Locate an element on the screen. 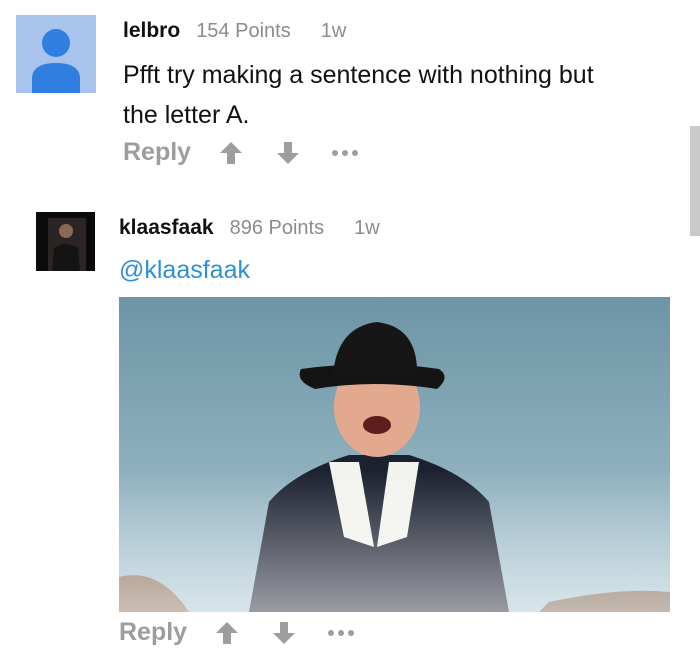 The image size is (700, 661). points-count: 154 Points is located at coordinates (243, 31).